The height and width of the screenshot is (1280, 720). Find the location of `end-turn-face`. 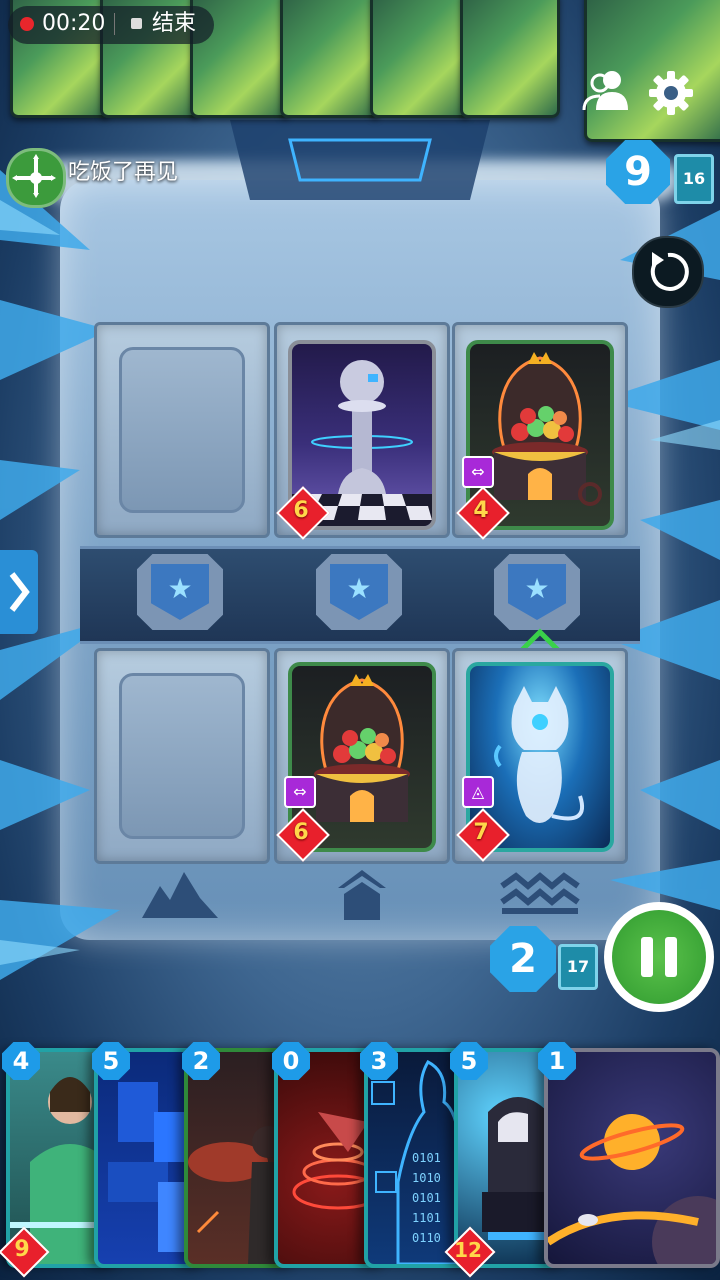

end-turn-face is located at coordinates (659, 957).